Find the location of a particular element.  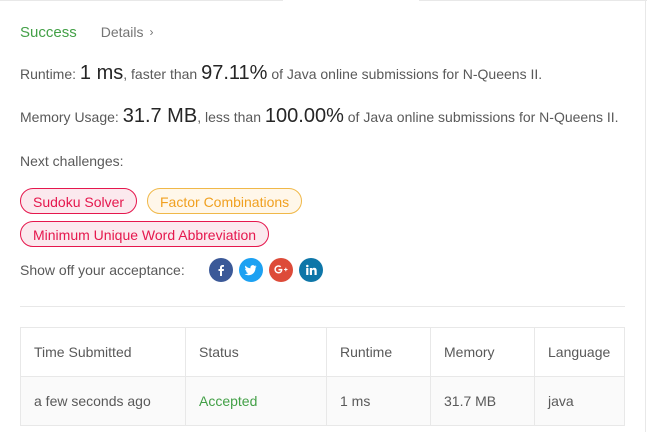

challenge-tag-factor-combinations: Factor Combinations is located at coordinates (225, 201).